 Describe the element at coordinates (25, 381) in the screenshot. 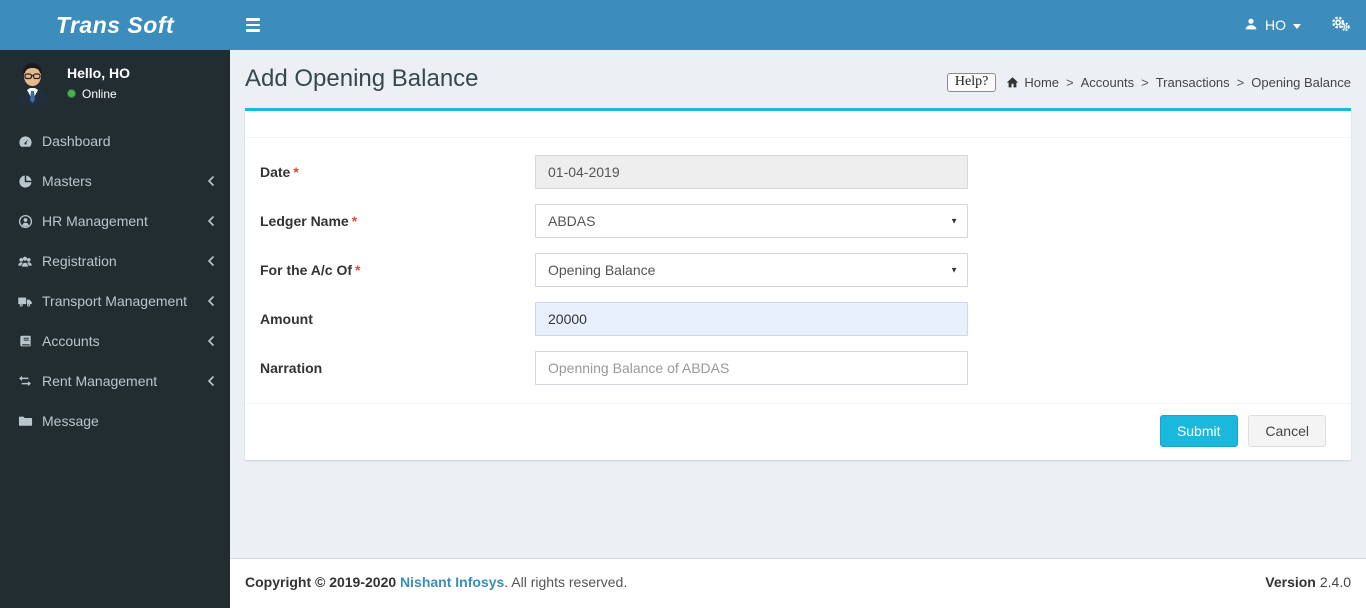

I see `exchange-icon` at that location.